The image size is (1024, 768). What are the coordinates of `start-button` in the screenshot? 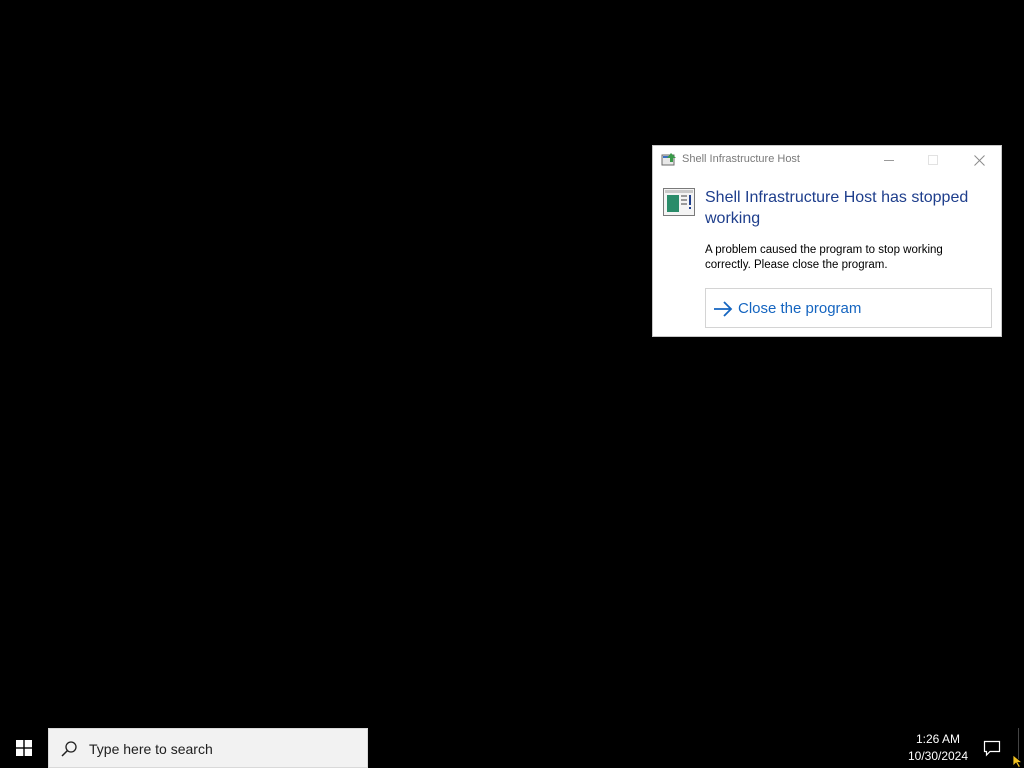 It's located at (24, 748).